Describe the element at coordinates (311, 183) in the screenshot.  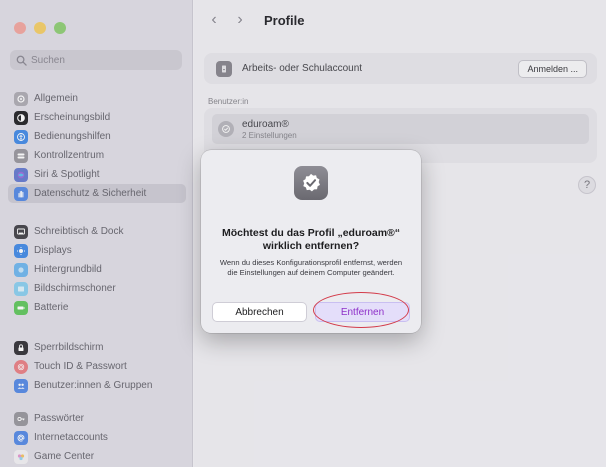
I see `checkmark-seal-icon` at that location.